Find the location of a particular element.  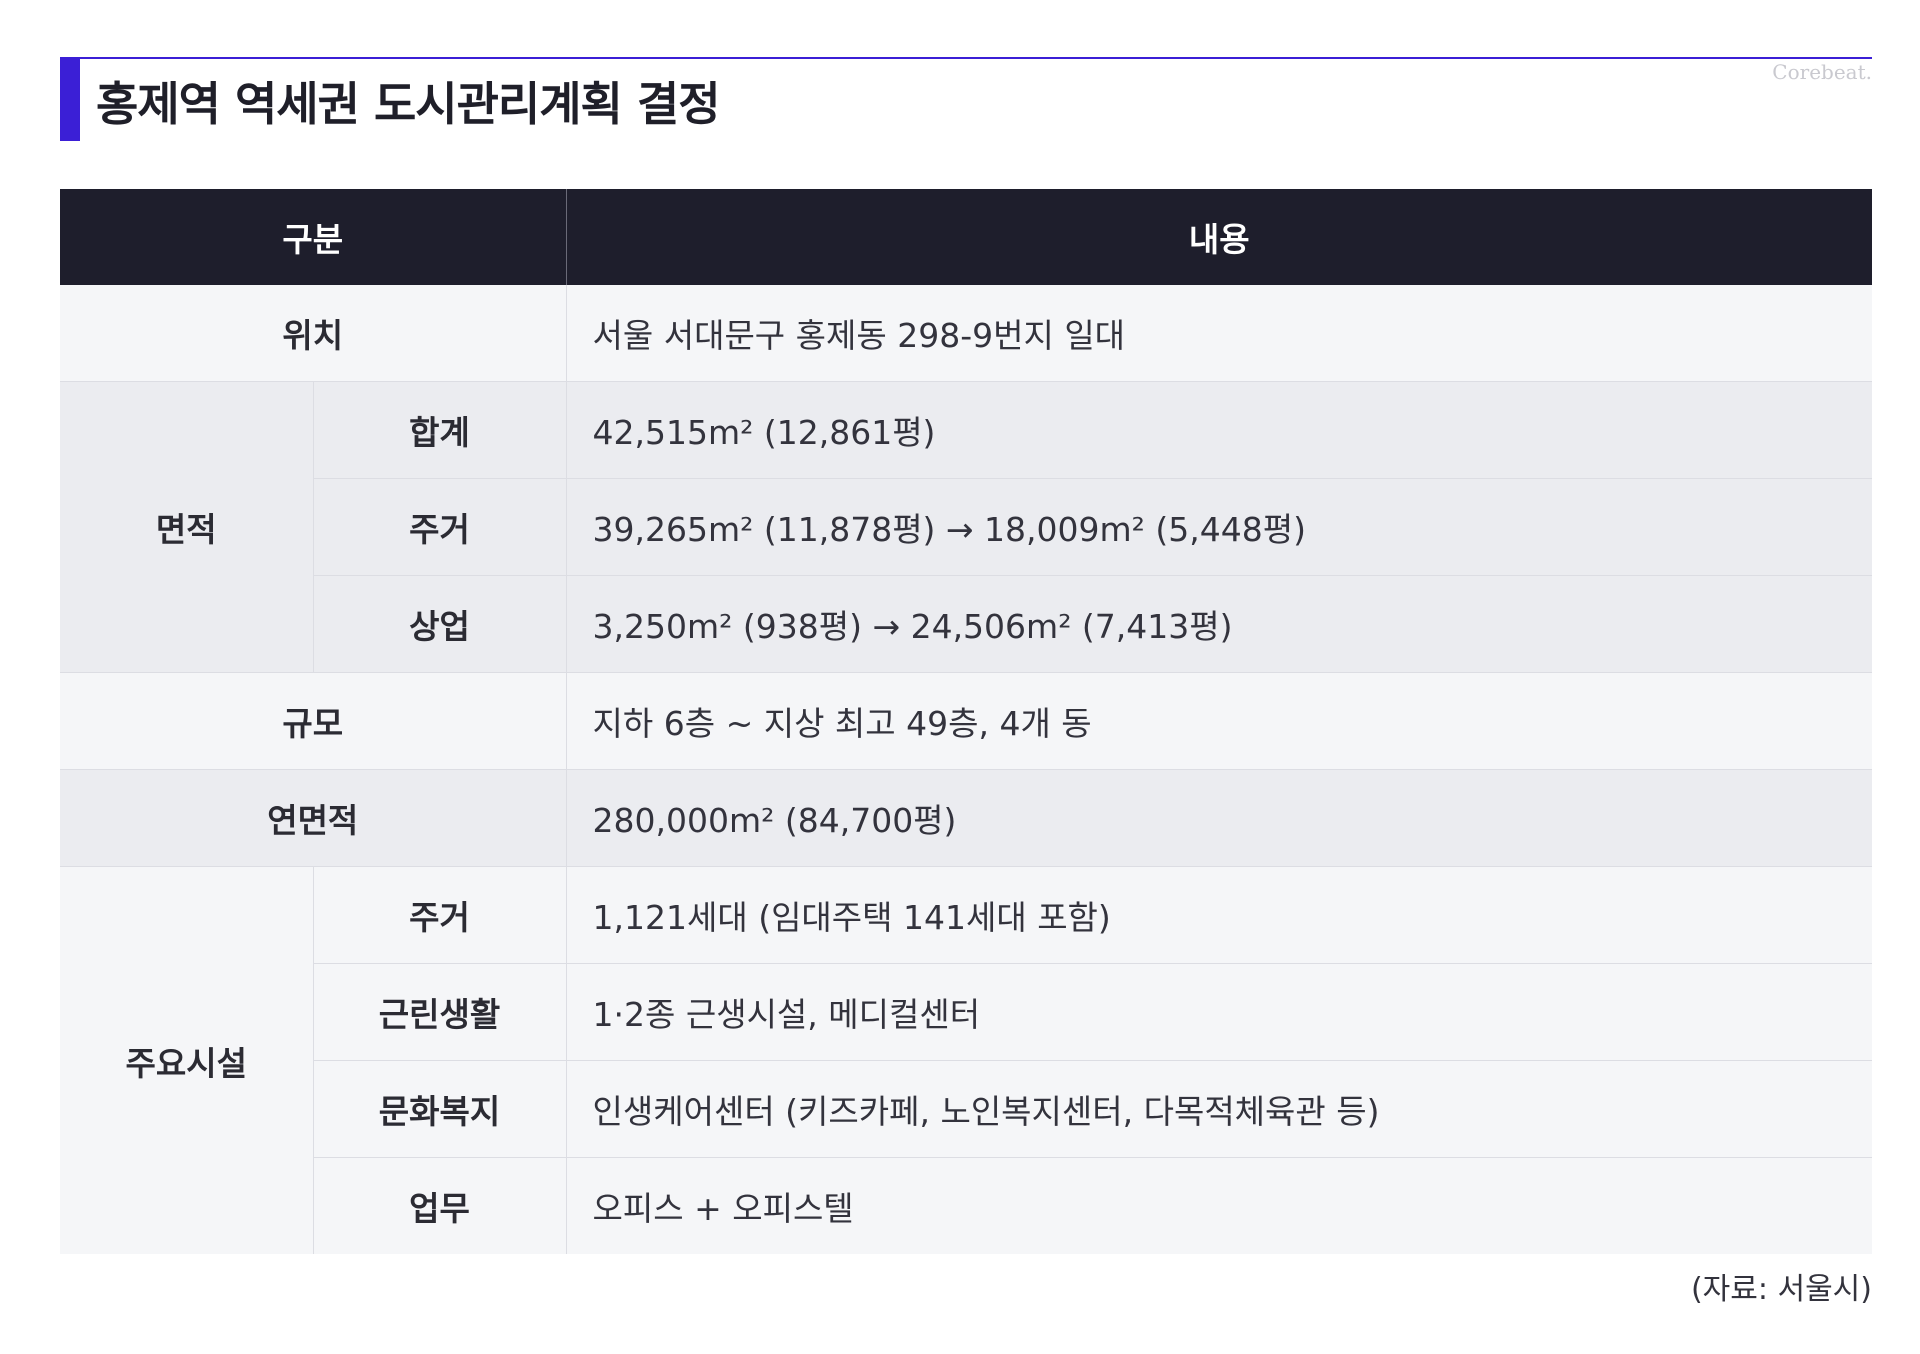

table-row-location: 위치 서울 서대문구 홍제동 298-9번지 일대 is located at coordinates (966, 333).